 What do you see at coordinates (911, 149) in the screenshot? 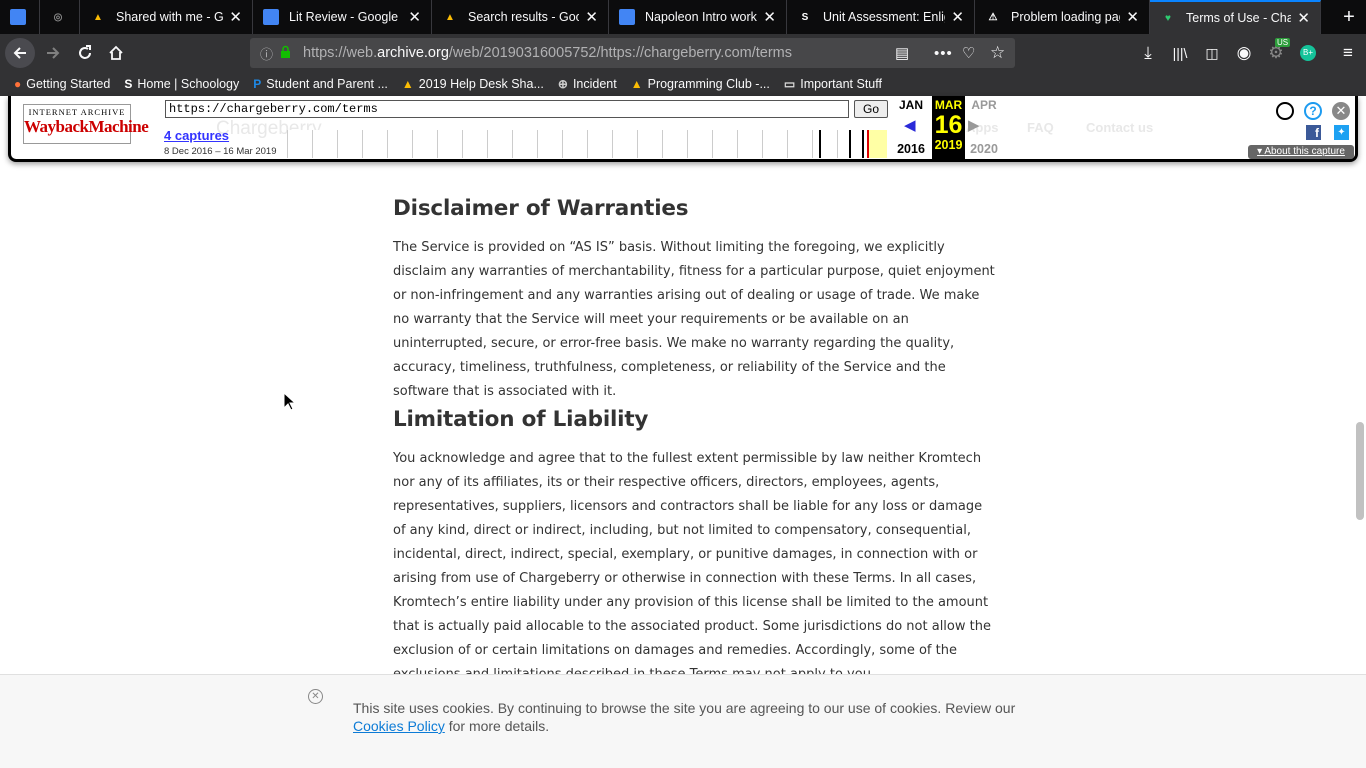
I see `prev-year: 2016` at bounding box center [911, 149].